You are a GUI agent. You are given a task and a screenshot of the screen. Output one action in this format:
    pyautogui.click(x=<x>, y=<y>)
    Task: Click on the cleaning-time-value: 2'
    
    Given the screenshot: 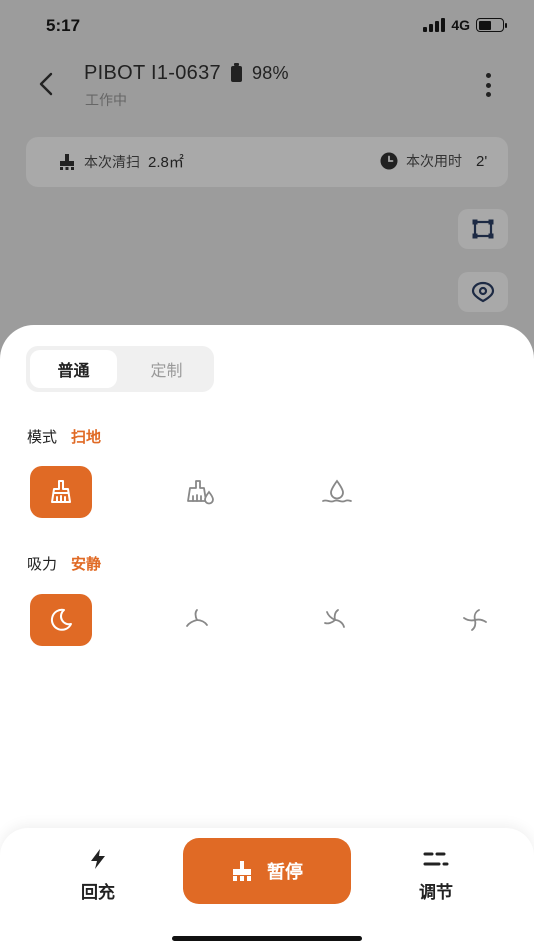 What is the action you would take?
    pyautogui.click(x=482, y=161)
    